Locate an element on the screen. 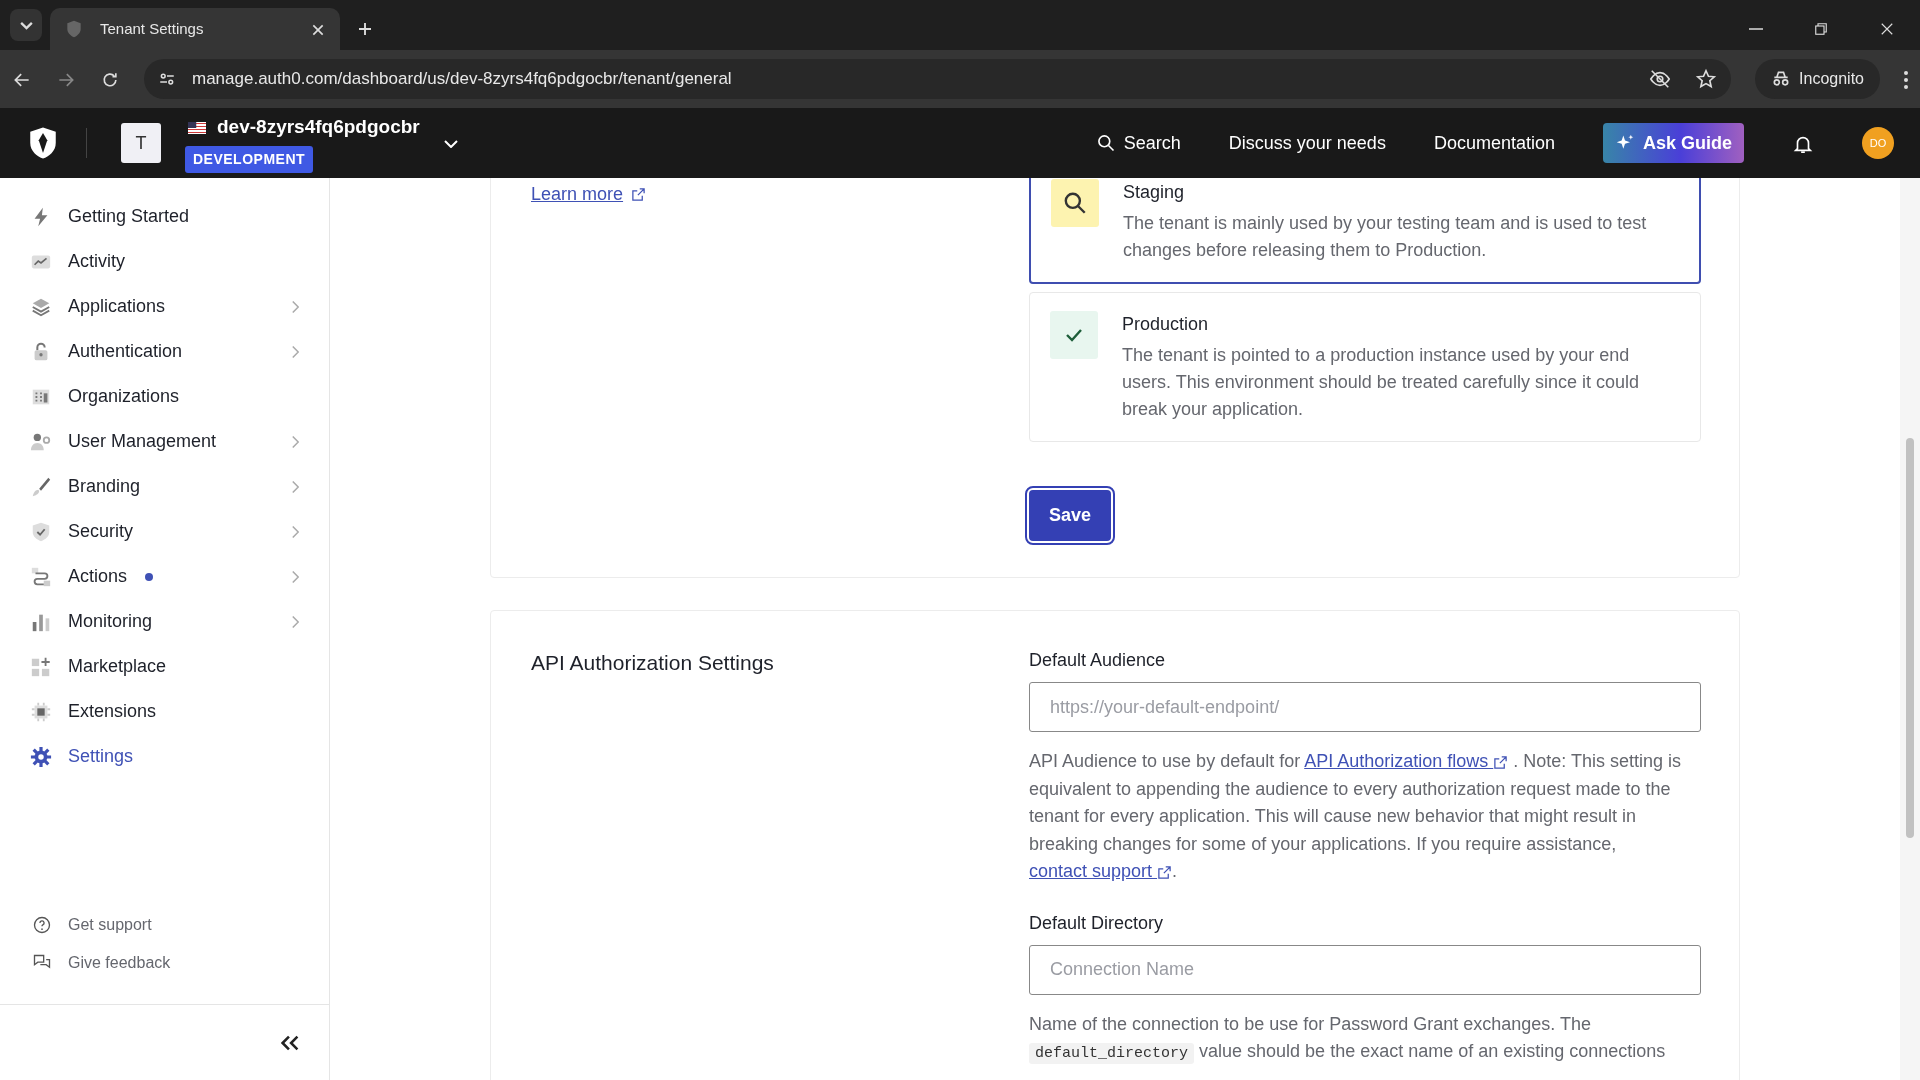 This screenshot has height=1080, width=1920. sidebar-item: Organizations is located at coordinates (164, 396).